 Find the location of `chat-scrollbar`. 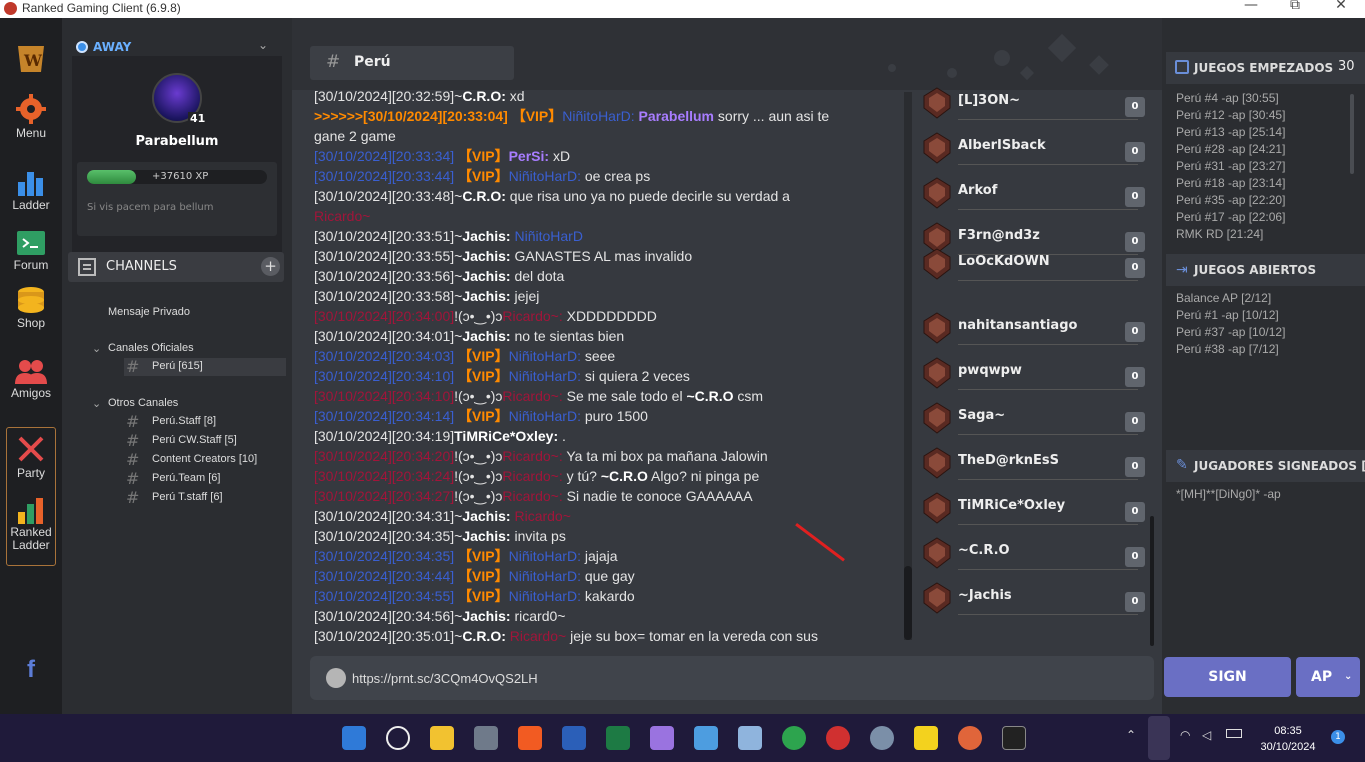

chat-scrollbar is located at coordinates (908, 366).